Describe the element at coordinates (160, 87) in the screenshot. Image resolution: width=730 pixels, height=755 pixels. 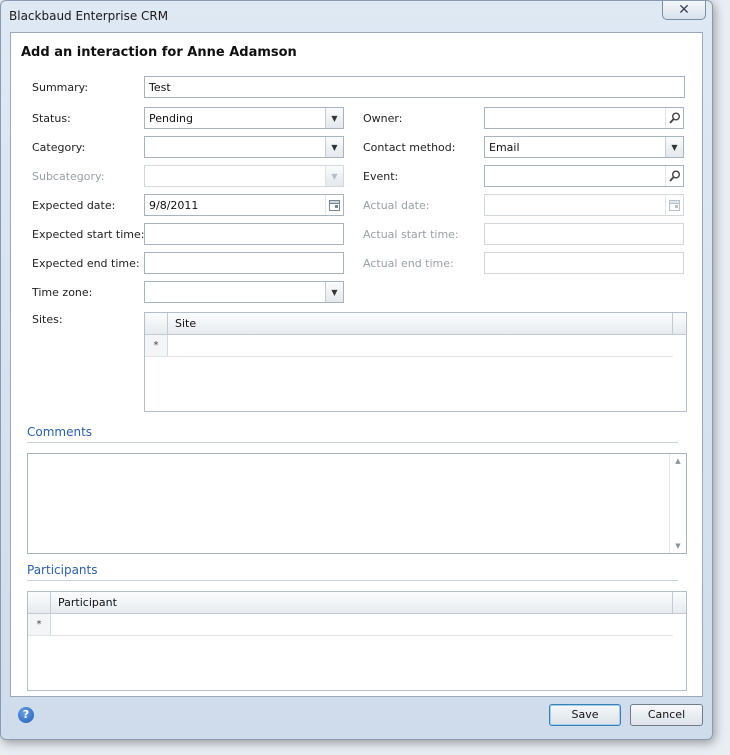
I see `summary-value: Test` at that location.